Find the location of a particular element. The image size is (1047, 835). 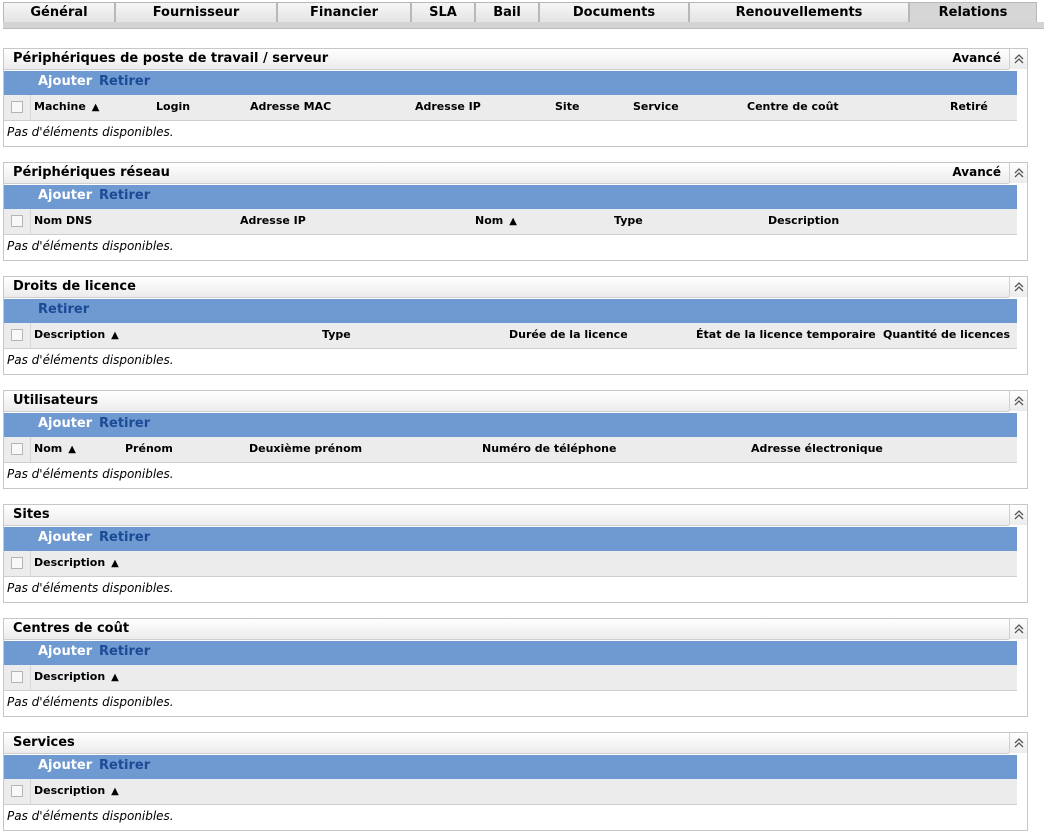

column-header-cost-center: Centre de coût is located at coordinates (793, 106).